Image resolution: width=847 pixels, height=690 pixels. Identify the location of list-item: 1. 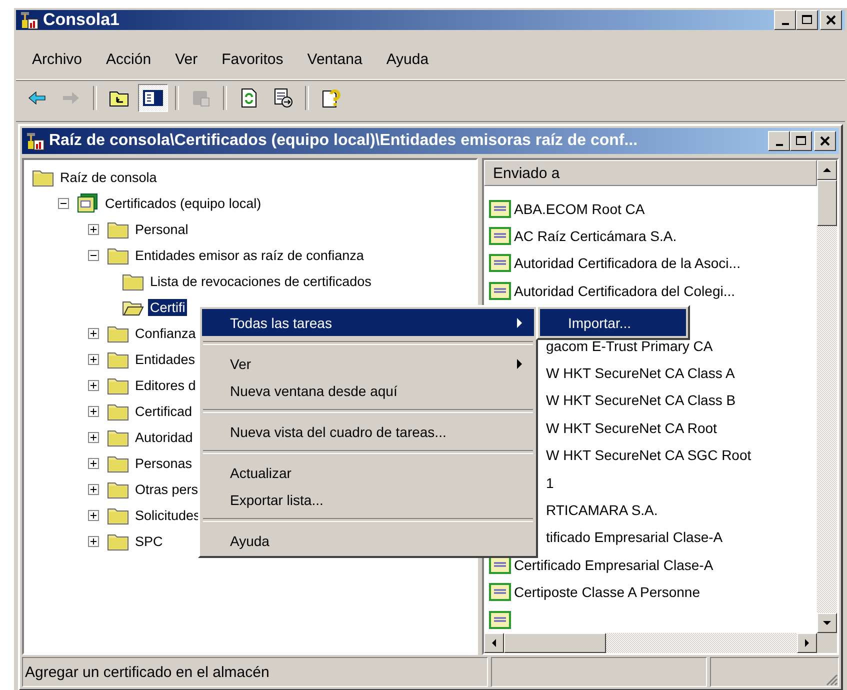
(550, 482).